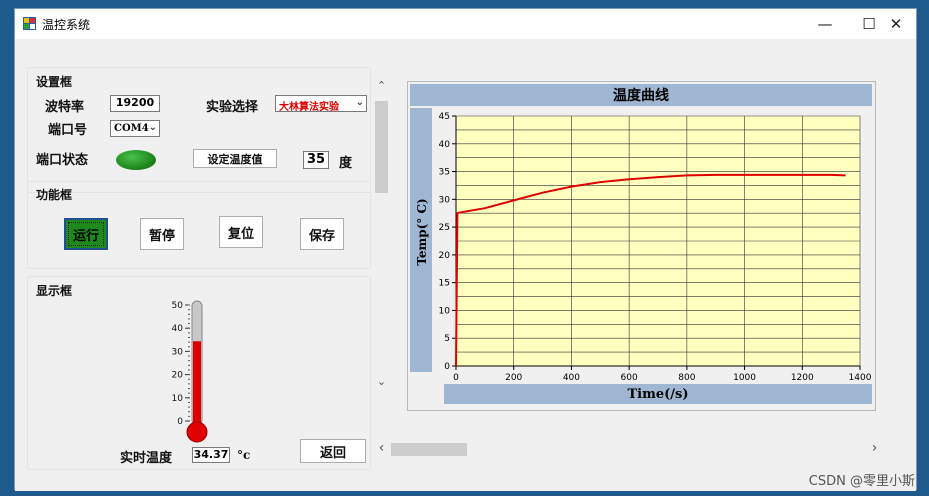 The width and height of the screenshot is (929, 496). I want to click on chart-x-tick-label: 200, so click(513, 378).